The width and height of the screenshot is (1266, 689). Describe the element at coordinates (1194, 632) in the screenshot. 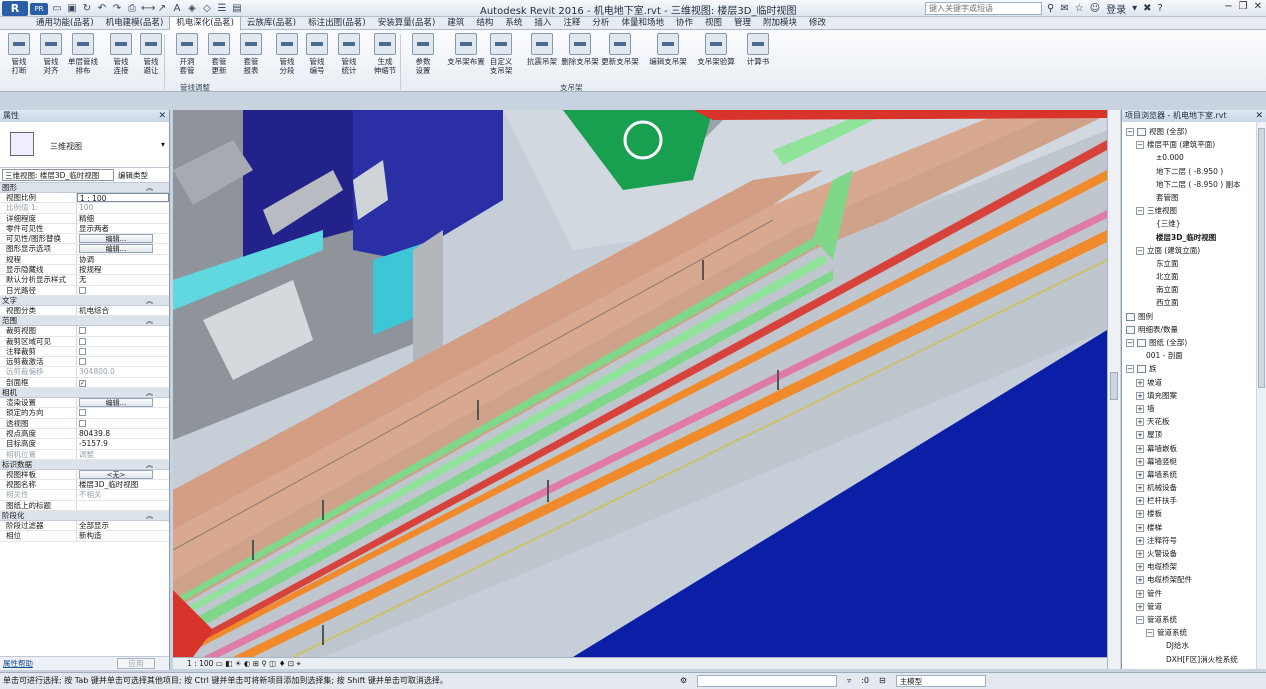

I see `browser-tree-node: − 管道系统` at that location.